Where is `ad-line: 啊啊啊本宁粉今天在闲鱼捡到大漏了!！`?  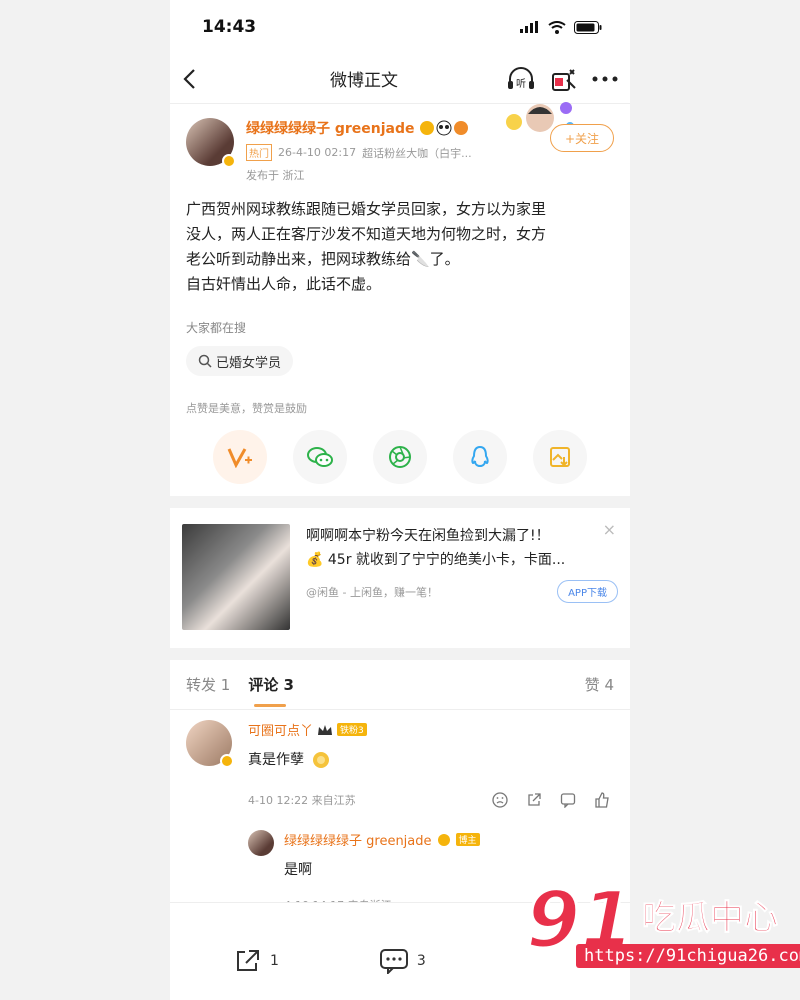
ad-line: 啊啊啊本宁粉今天在闲鱼捡到大漏了!！ is located at coordinates (428, 536).